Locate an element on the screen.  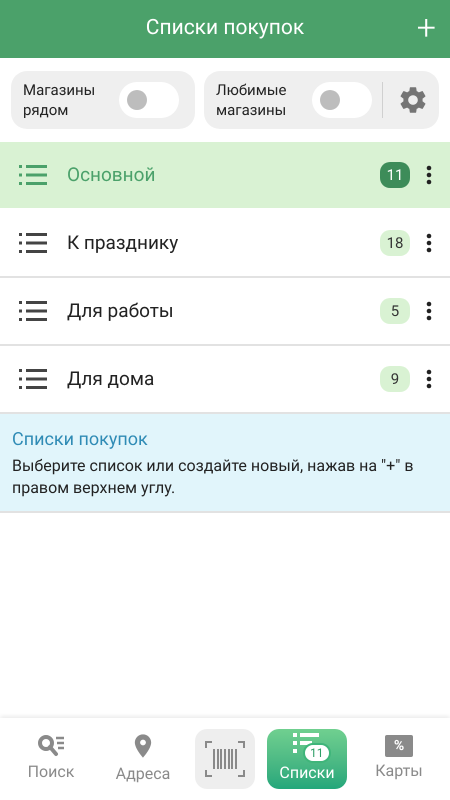
barcode-icon is located at coordinates (225, 759).